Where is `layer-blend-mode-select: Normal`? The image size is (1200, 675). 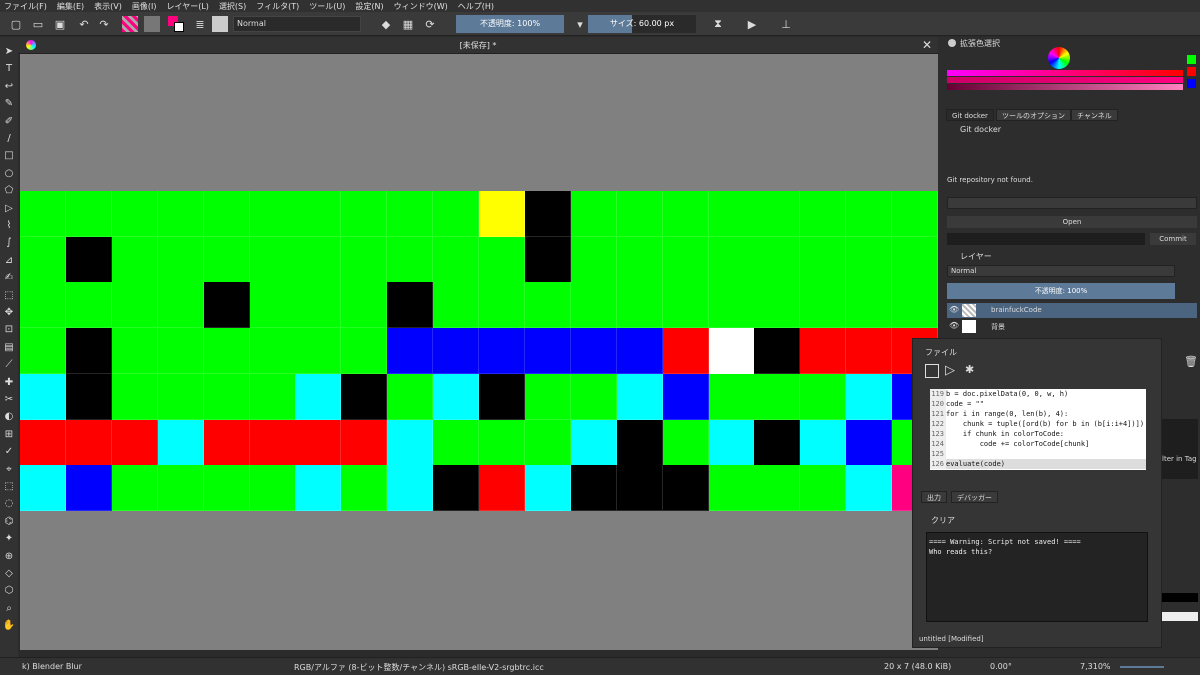 layer-blend-mode-select: Normal is located at coordinates (1061, 271).